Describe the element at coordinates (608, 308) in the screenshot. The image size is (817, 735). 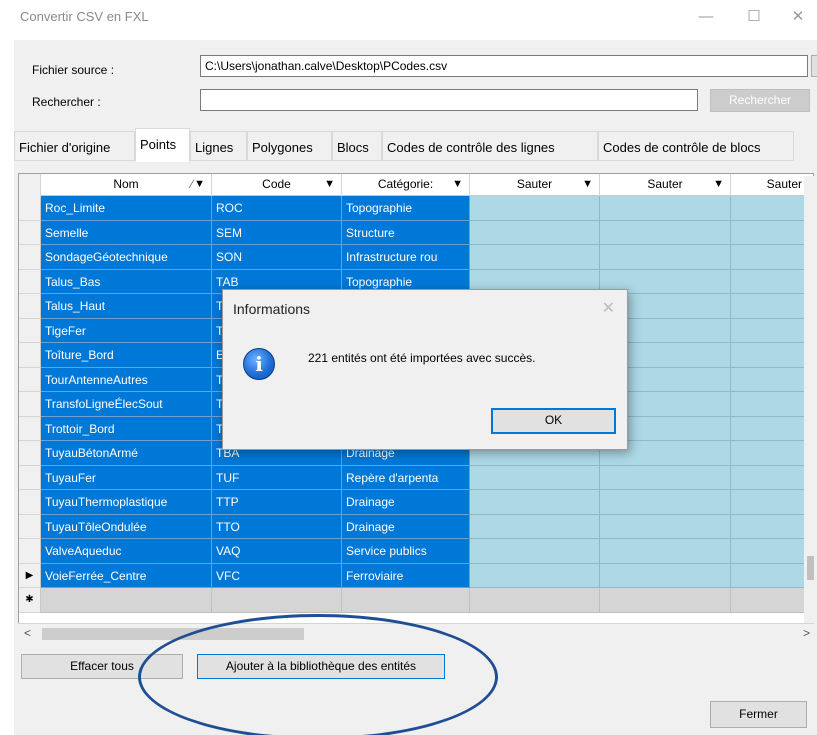
I see `dialog-close-icon: ✕` at that location.